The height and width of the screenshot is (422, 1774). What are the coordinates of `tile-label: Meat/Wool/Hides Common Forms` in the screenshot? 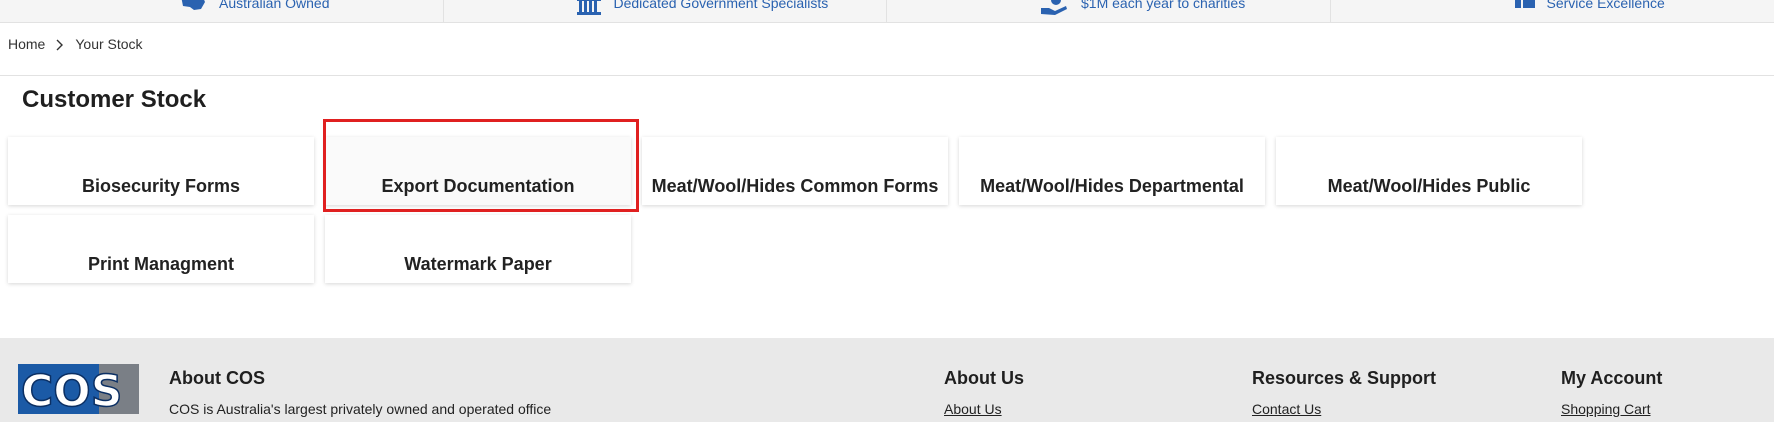 It's located at (795, 186).